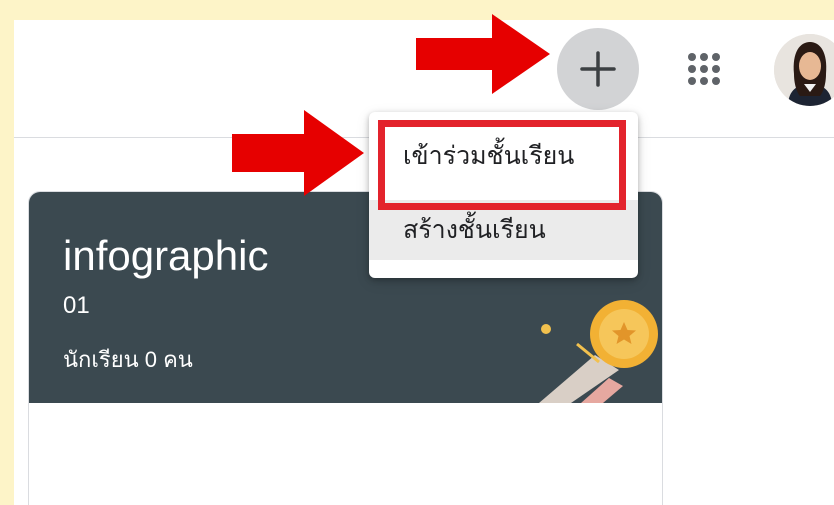 The width and height of the screenshot is (834, 505). I want to click on plus-icon, so click(598, 69).